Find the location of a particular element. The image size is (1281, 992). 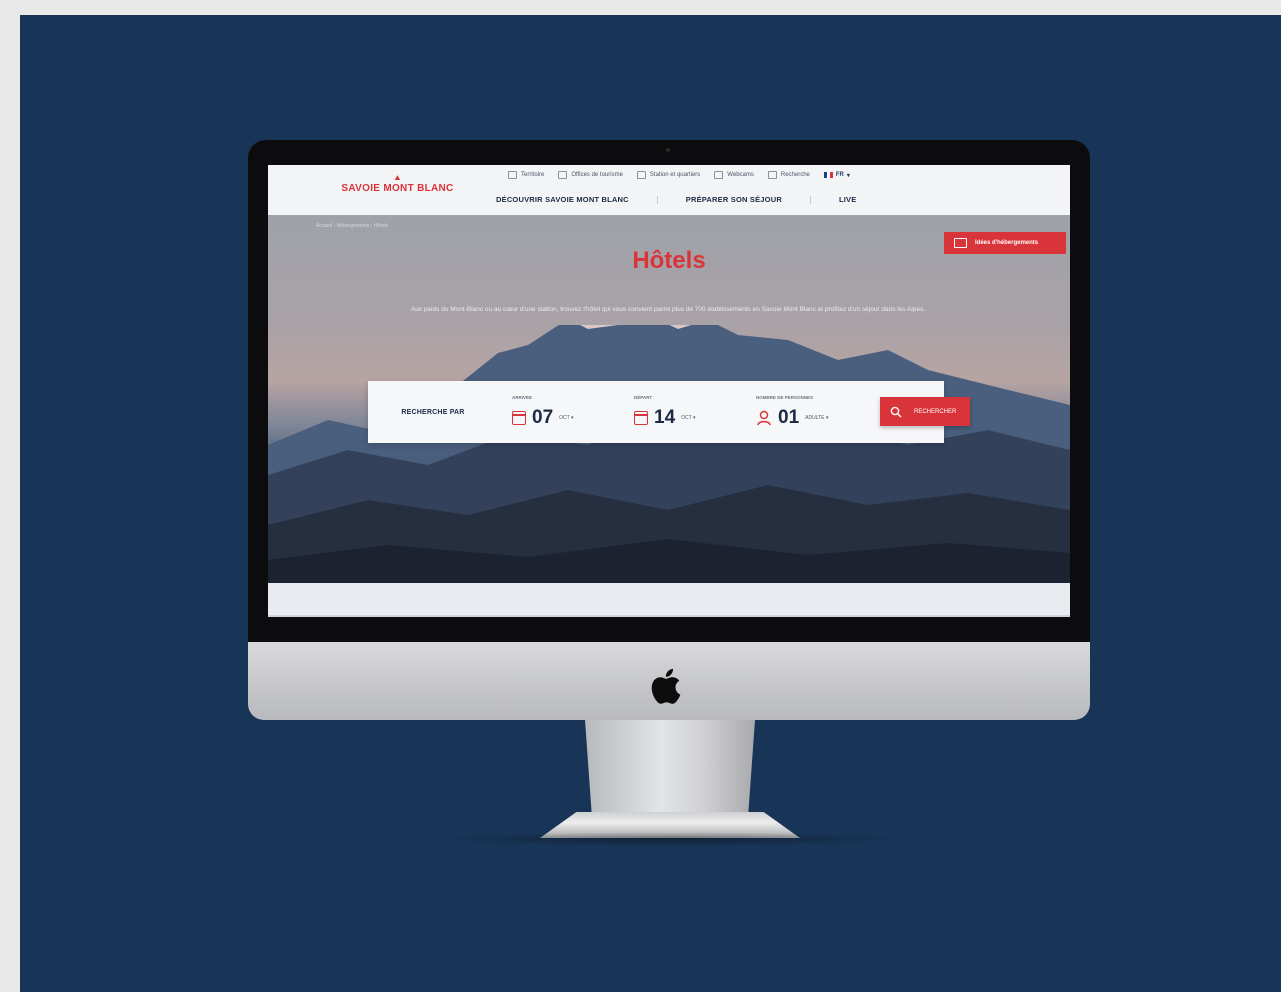

logo-mark-icon: ⛰ is located at coordinates (397, 178).